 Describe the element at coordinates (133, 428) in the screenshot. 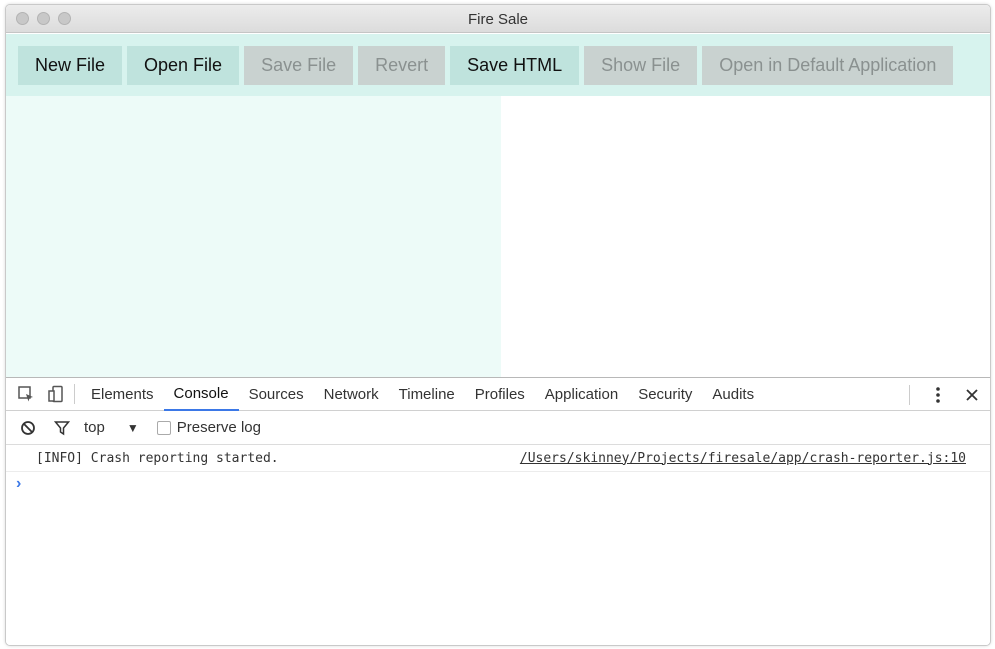

I see `context-dropdown-icon: ▼` at that location.